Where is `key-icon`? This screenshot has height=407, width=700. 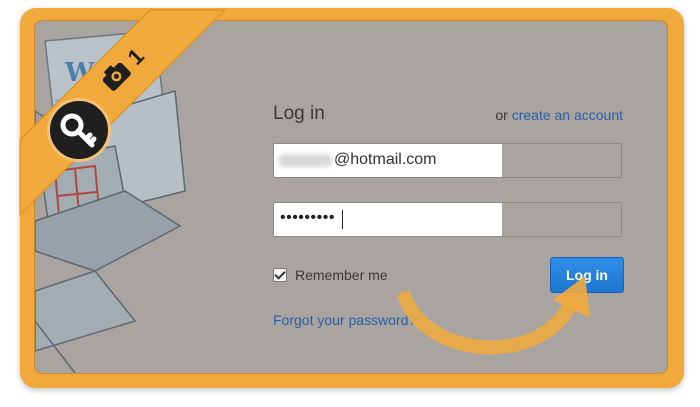
key-icon is located at coordinates (79, 130).